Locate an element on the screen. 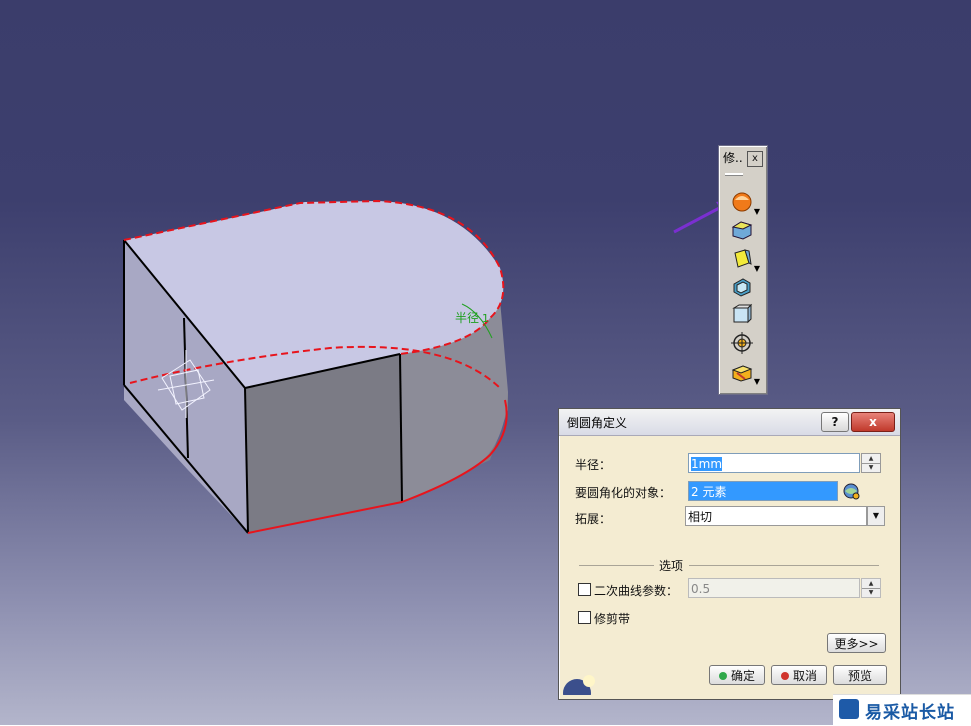 The width and height of the screenshot is (971, 726). cancel-icon is located at coordinates (784, 676).